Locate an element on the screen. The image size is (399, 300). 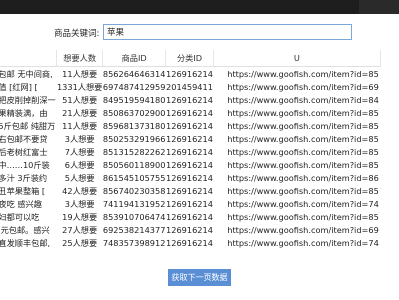
cell-title: 孩孕妇都可以吃 is located at coordinates (20, 216).